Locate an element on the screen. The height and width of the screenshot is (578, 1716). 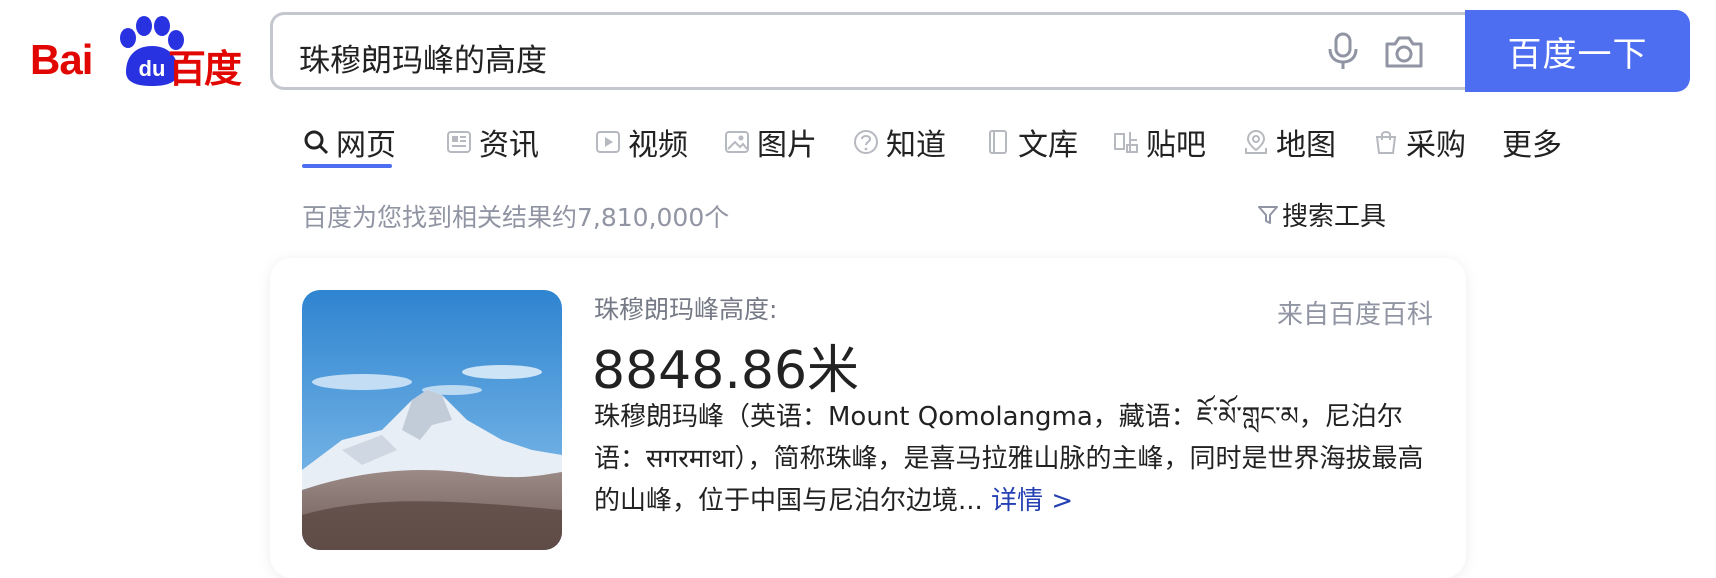
tieba-icon is located at coordinates (1126, 142).